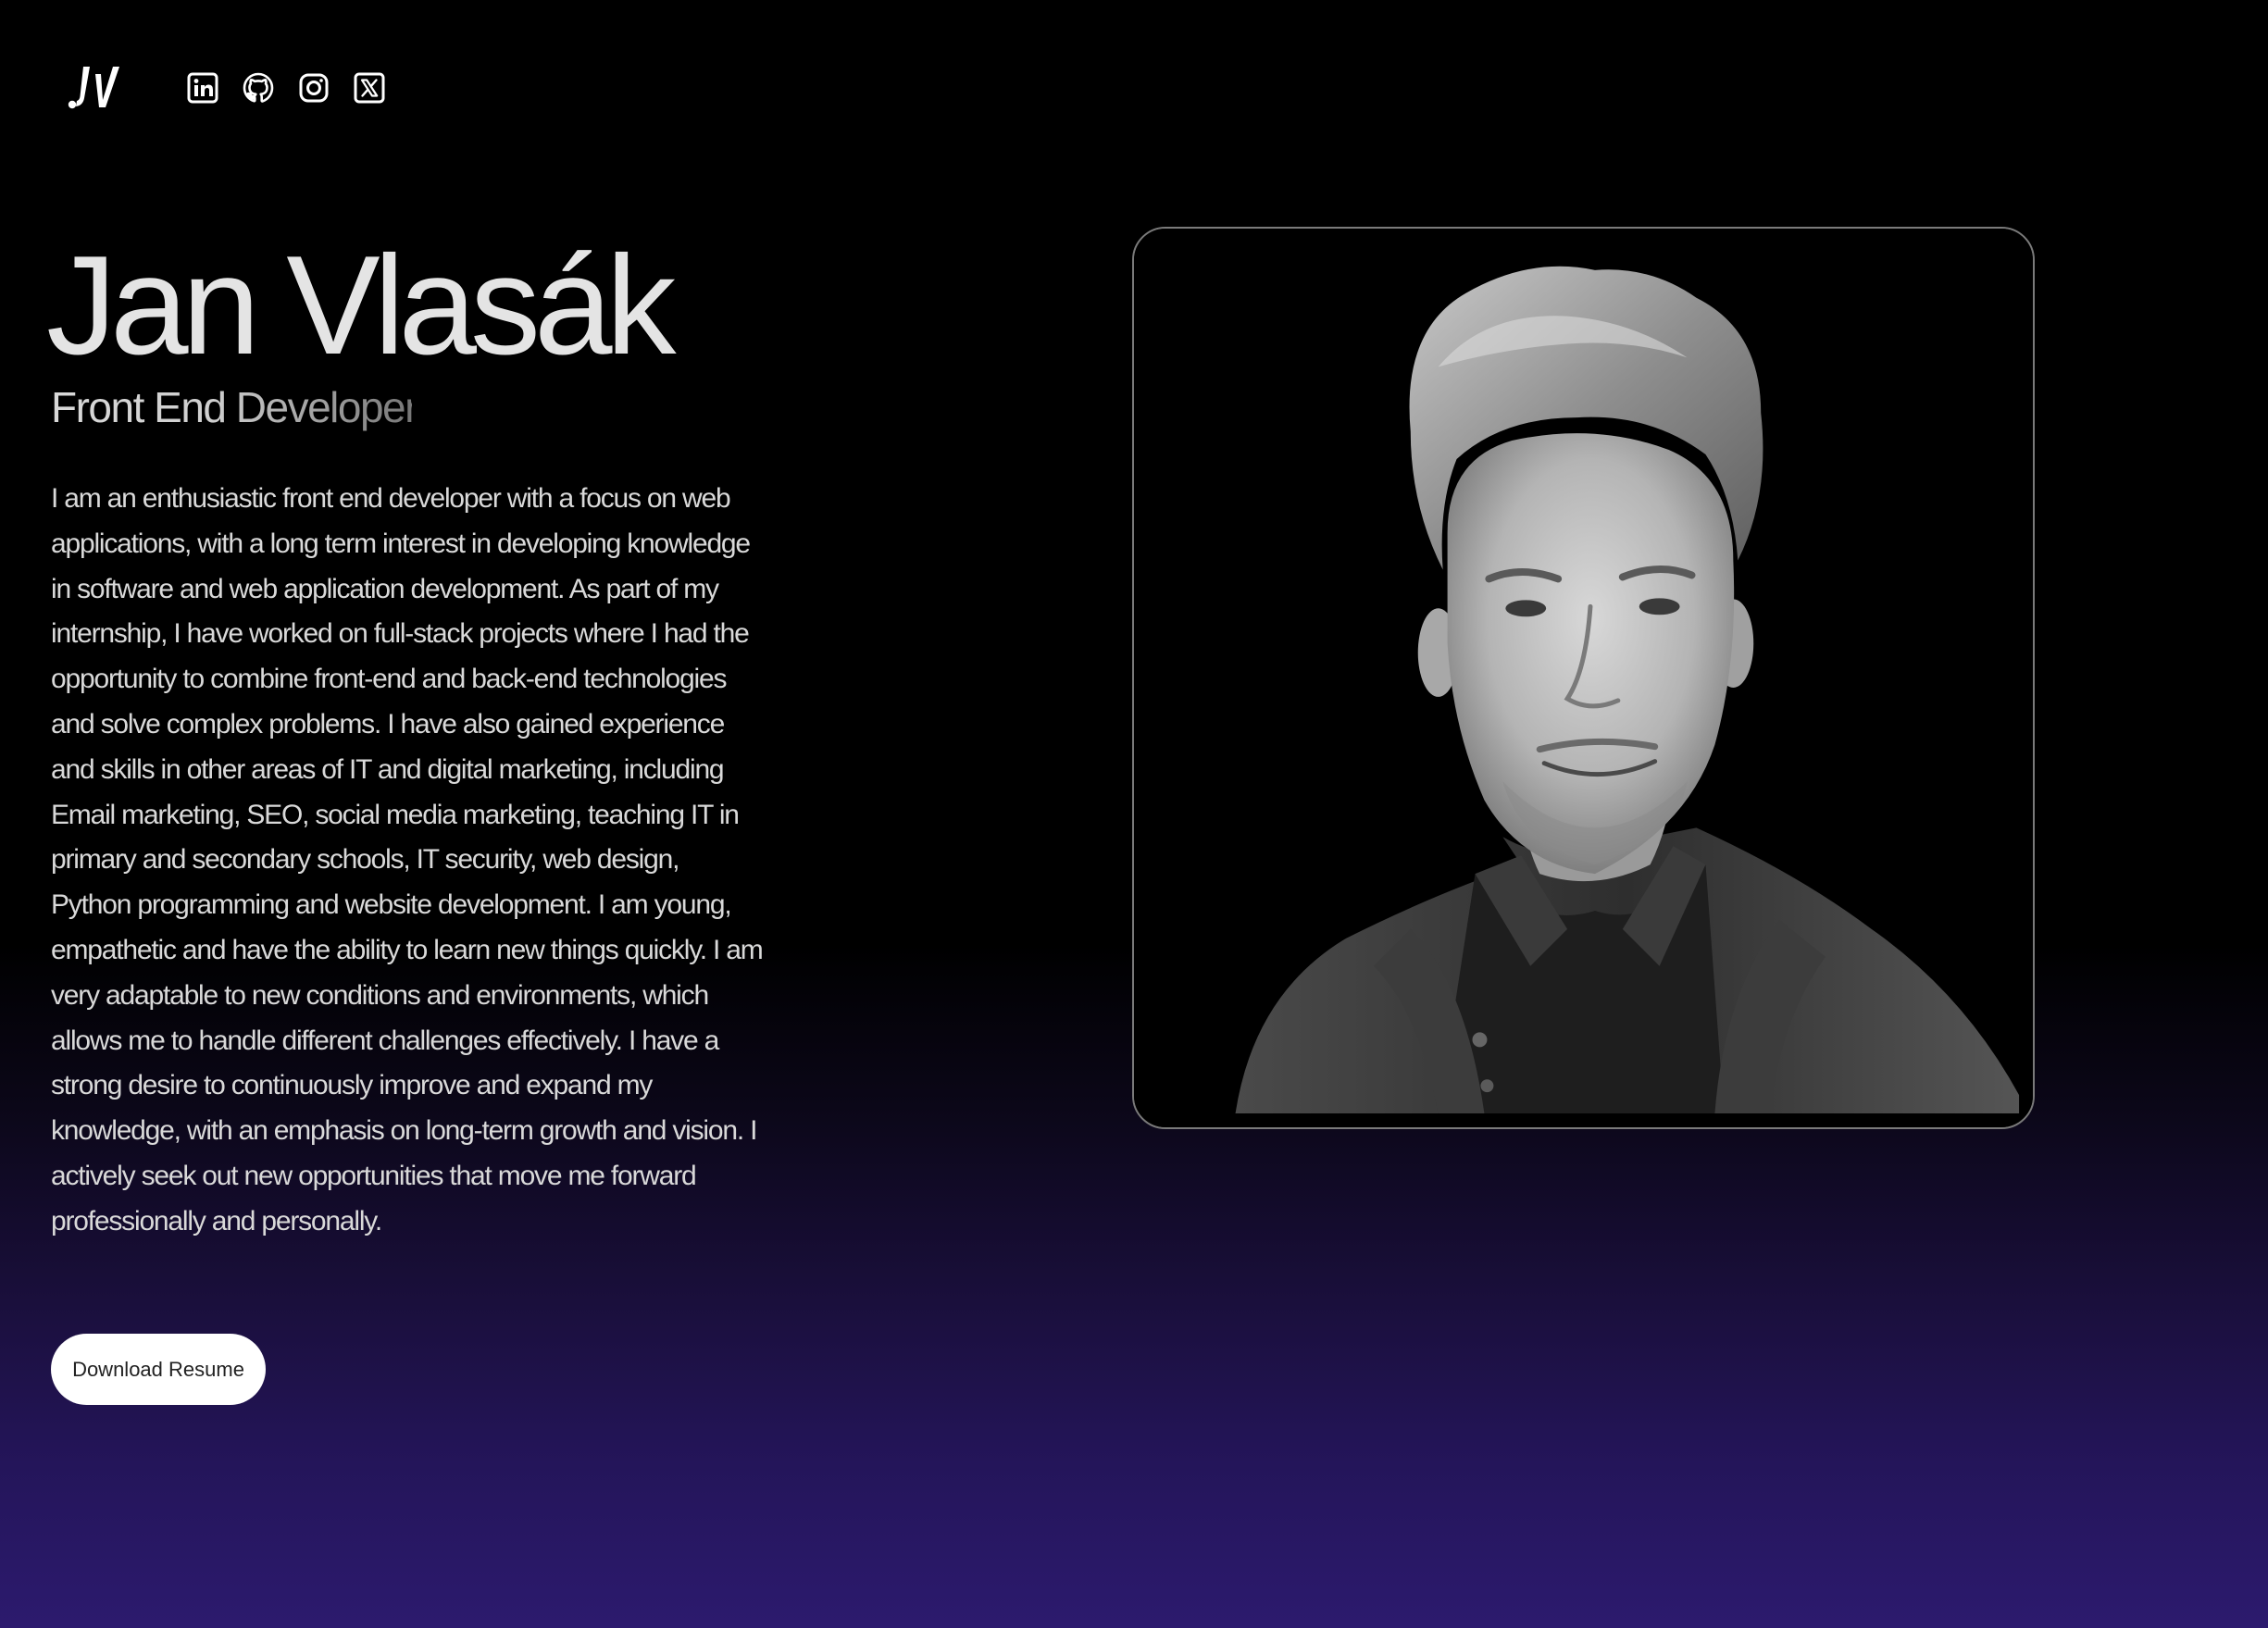 Image resolution: width=2268 pixels, height=1628 pixels. What do you see at coordinates (314, 88) in the screenshot?
I see `instagram-icon` at bounding box center [314, 88].